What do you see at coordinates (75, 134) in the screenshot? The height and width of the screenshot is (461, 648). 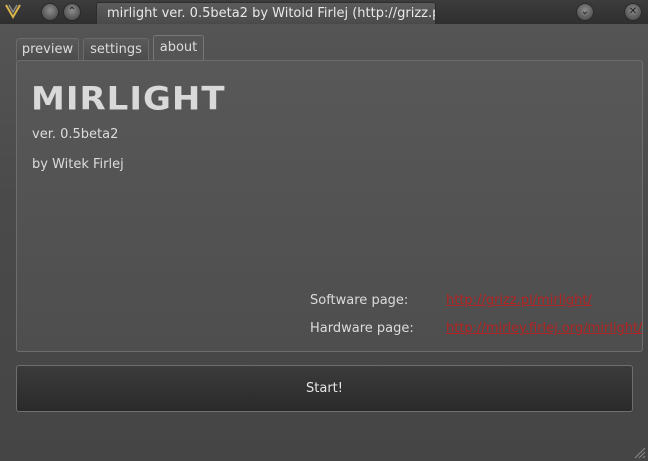 I see `version-text: ver. 0.5beta2` at bounding box center [75, 134].